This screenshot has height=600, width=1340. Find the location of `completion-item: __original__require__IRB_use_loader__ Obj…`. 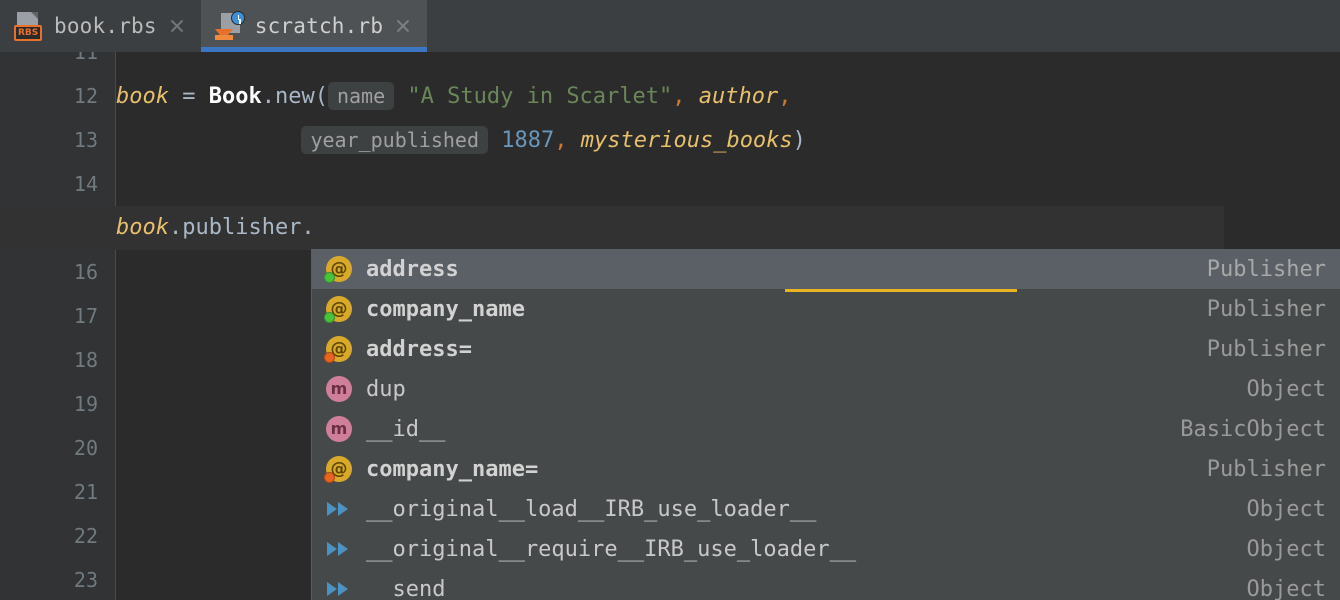

completion-item: __original__require__IRB_use_loader__ Obj… is located at coordinates (826, 549).